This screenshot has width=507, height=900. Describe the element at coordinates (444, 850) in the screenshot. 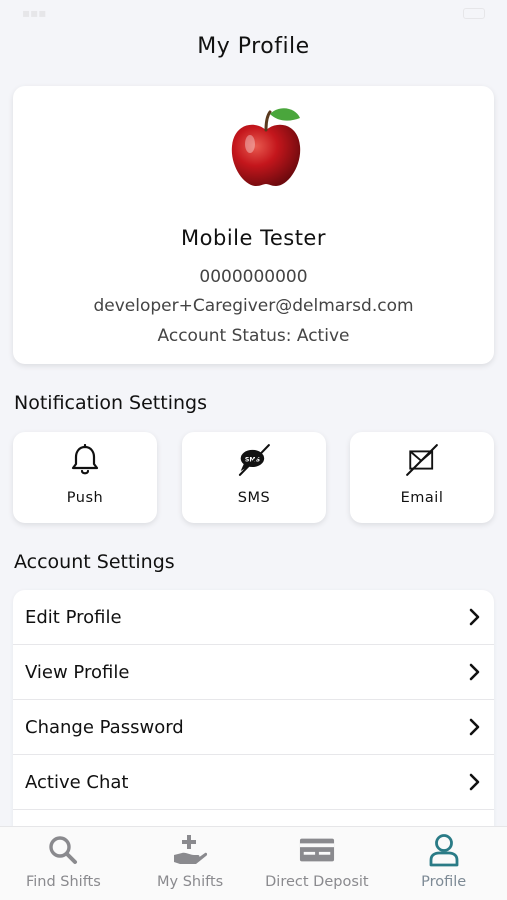

I see `user-icon` at that location.